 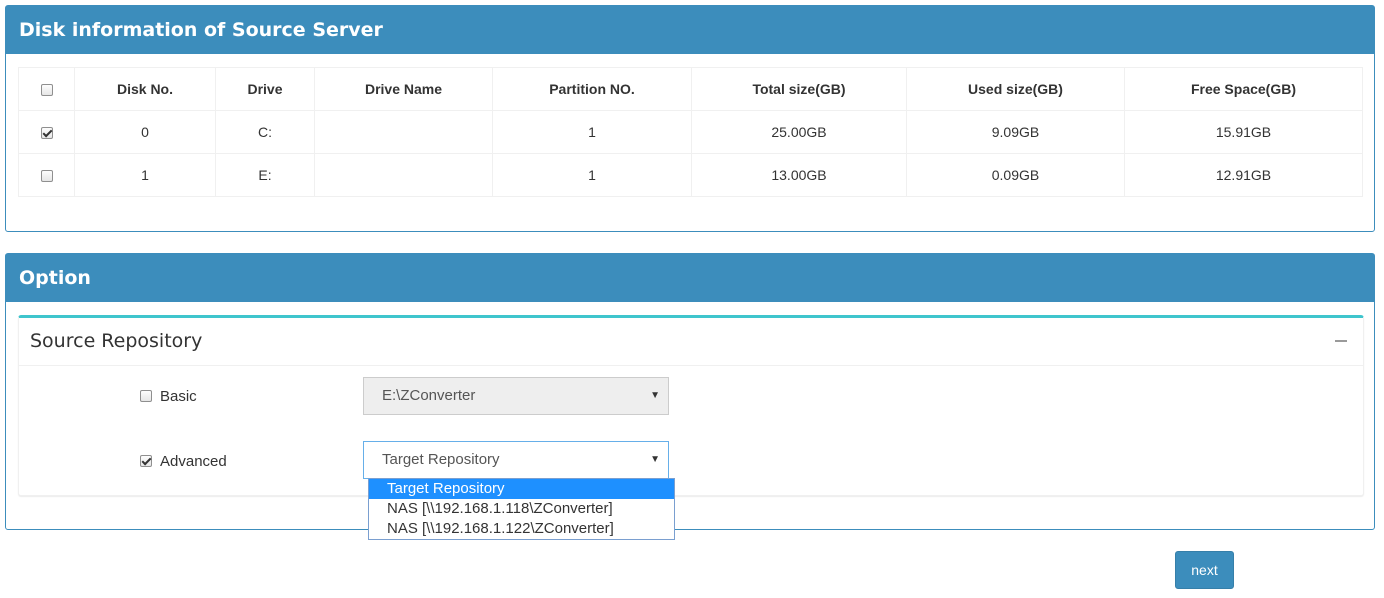 What do you see at coordinates (265, 89) in the screenshot?
I see `column-header-drive: Drive` at bounding box center [265, 89].